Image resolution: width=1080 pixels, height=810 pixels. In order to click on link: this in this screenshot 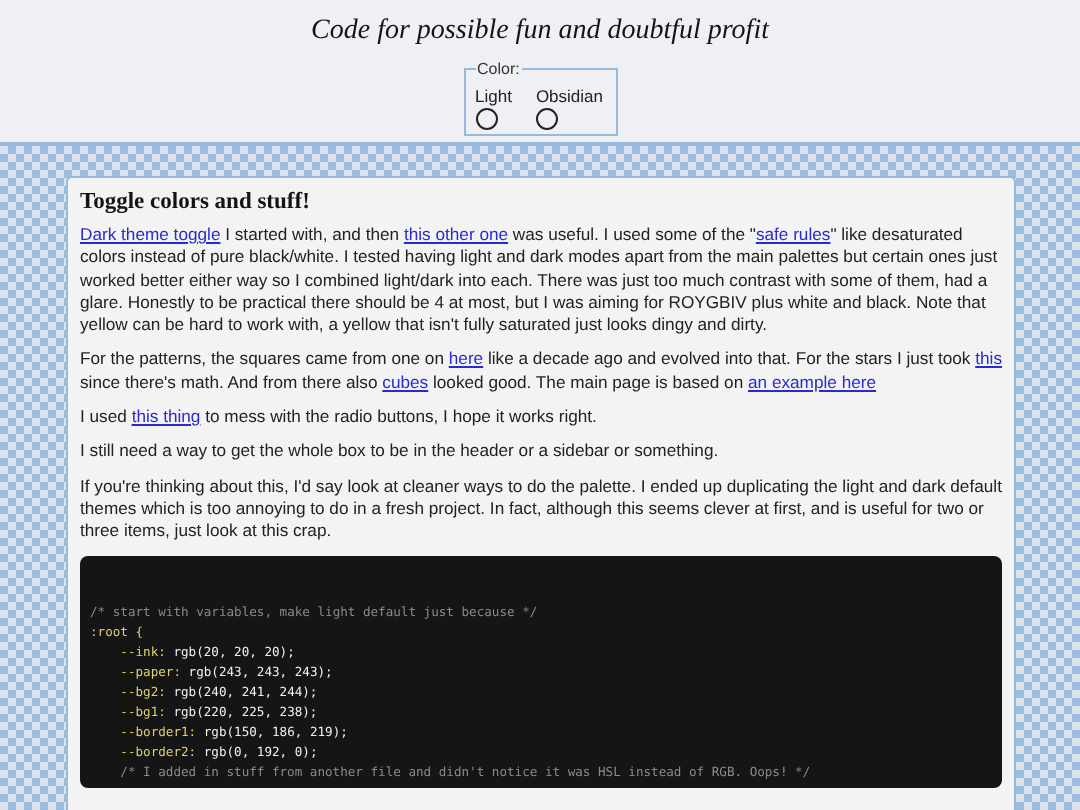, I will do `click(988, 358)`.